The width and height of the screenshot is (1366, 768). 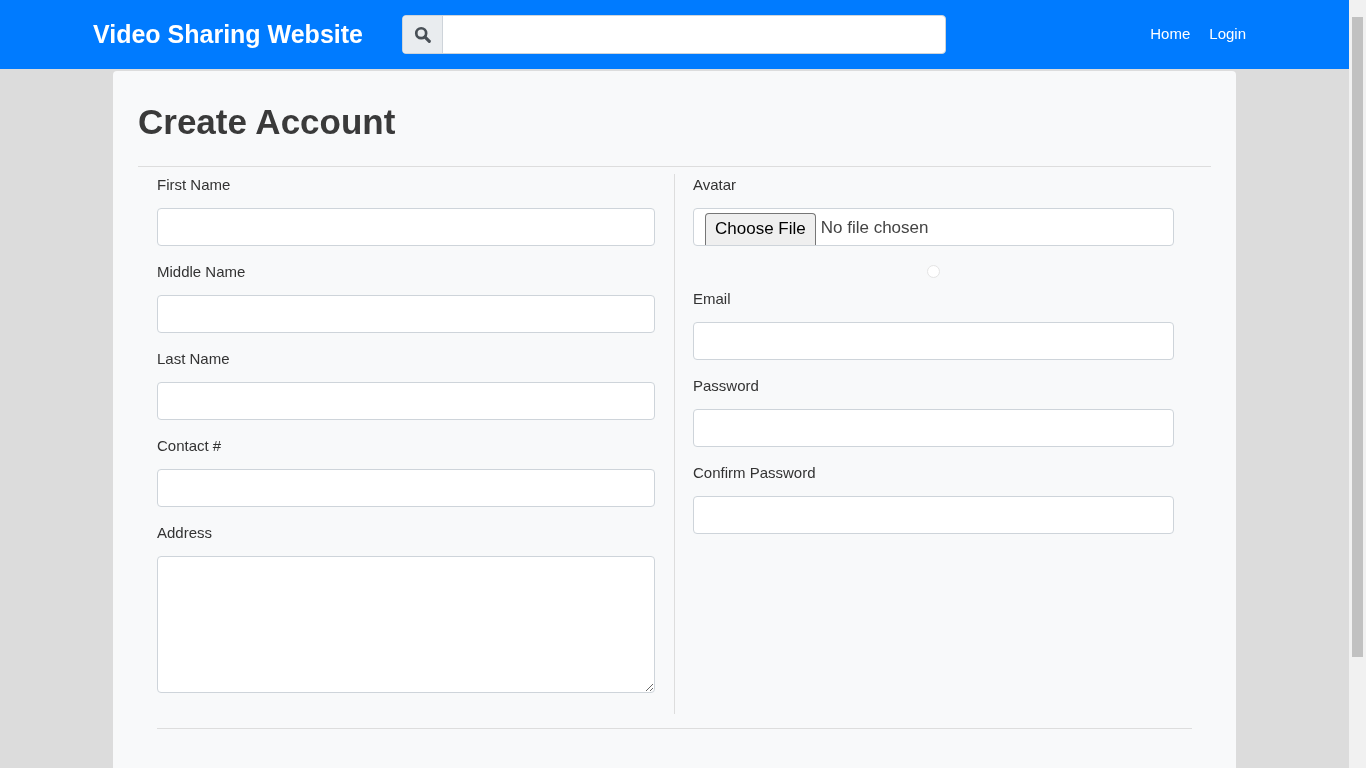 I want to click on choose-file-button: Choose File, so click(x=760, y=228).